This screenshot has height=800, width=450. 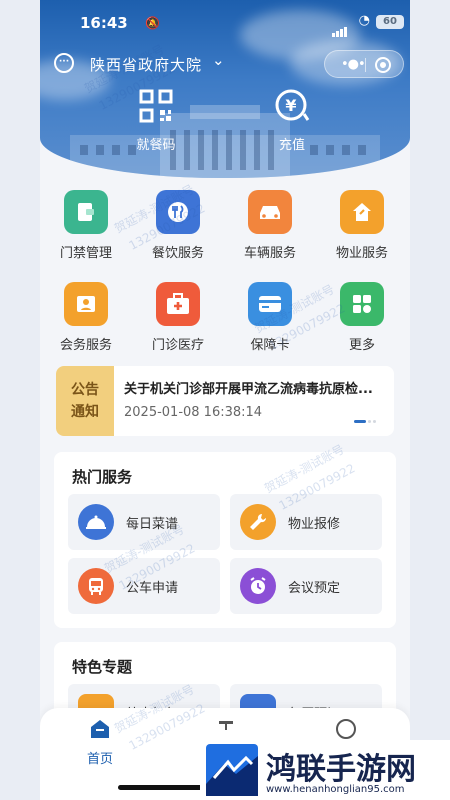 I want to click on credit-card-icon, so click(x=270, y=304).